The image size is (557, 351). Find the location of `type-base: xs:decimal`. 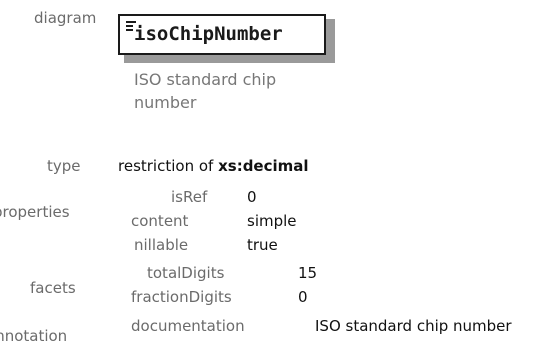

type-base: xs:decimal is located at coordinates (263, 166).